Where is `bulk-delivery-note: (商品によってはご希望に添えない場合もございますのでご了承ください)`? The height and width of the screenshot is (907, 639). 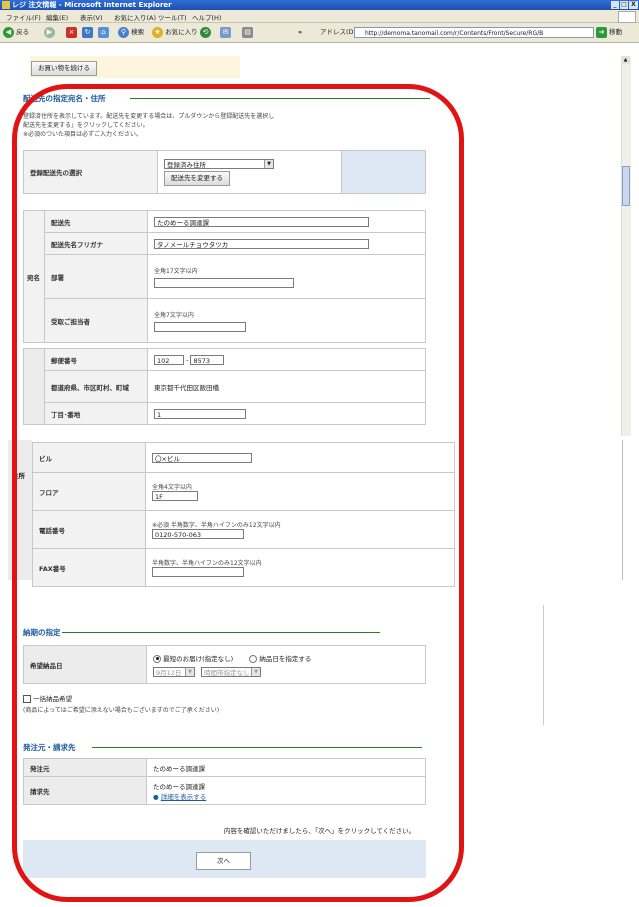 bulk-delivery-note: (商品によってはご希望に添えない場合もございますのでご了承ください) is located at coordinates (121, 710).